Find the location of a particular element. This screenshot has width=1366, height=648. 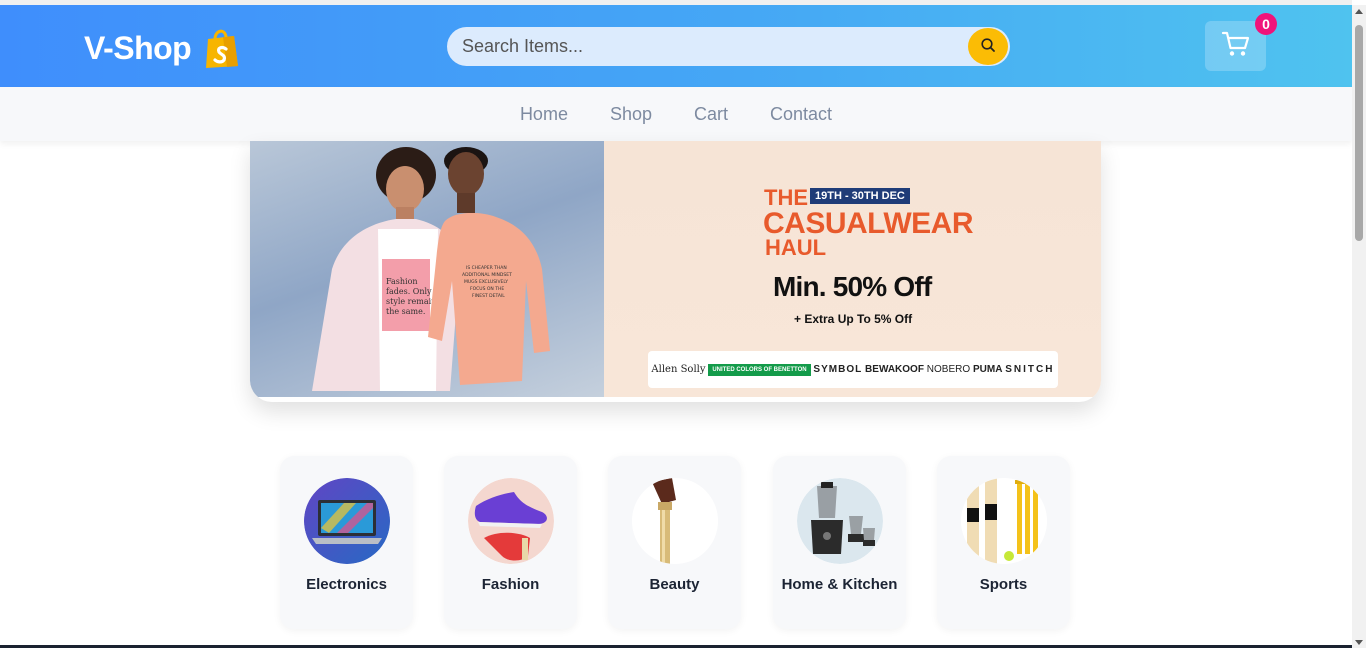

lipstick-icon is located at coordinates (675, 521).